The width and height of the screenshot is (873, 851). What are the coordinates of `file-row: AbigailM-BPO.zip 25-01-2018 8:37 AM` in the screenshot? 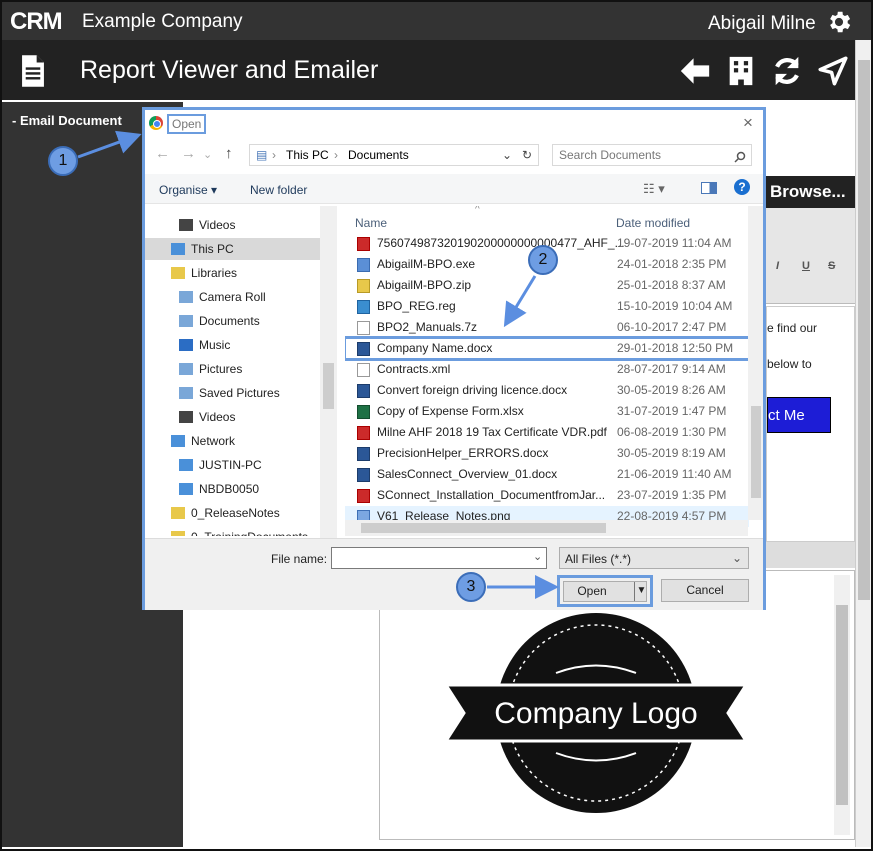 It's located at (547, 285).